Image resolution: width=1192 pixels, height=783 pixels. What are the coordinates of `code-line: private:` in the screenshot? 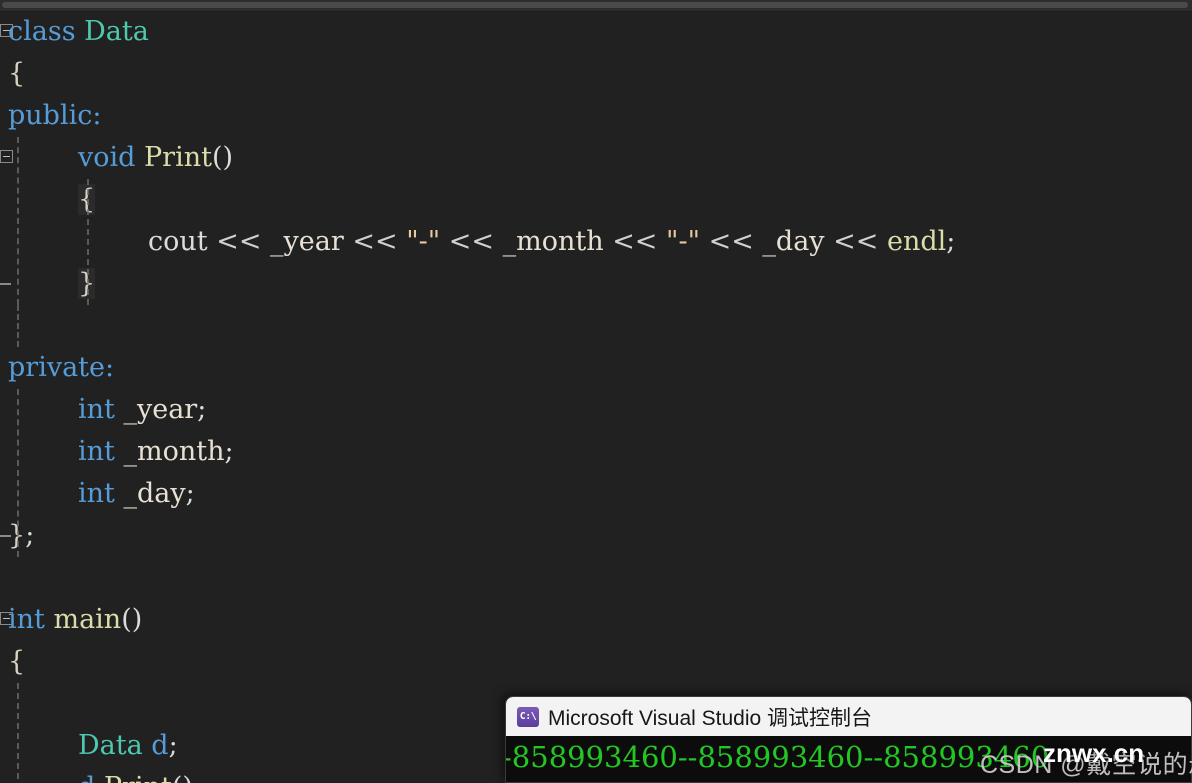 It's located at (596, 368).